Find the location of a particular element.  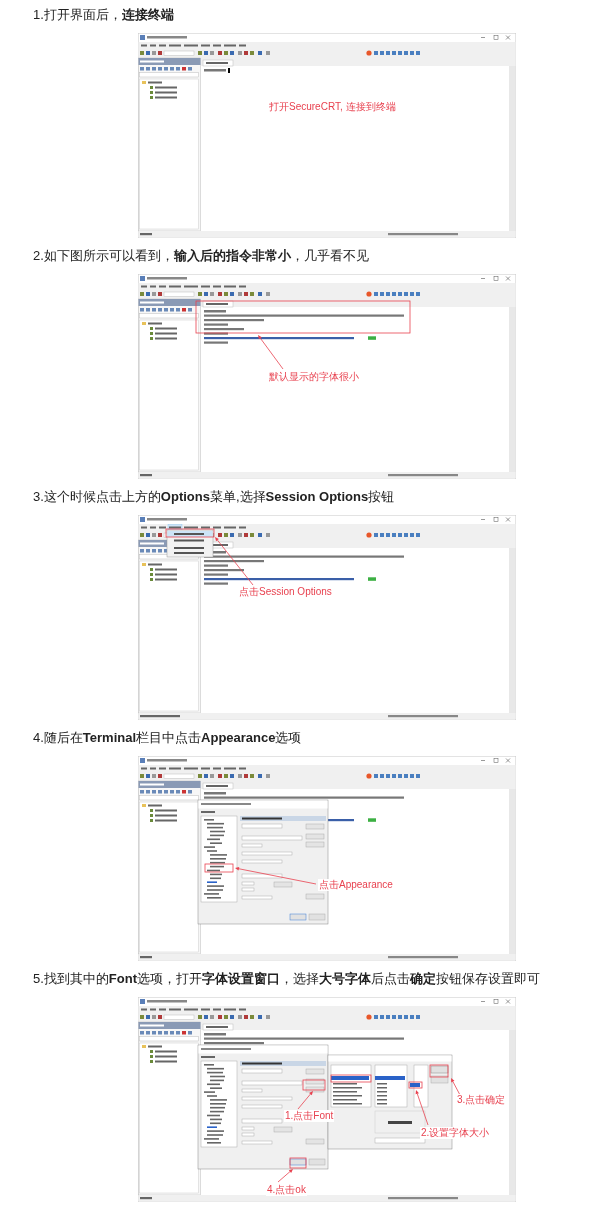

annotation-text: 点击Session Options is located at coordinates (285, 592).